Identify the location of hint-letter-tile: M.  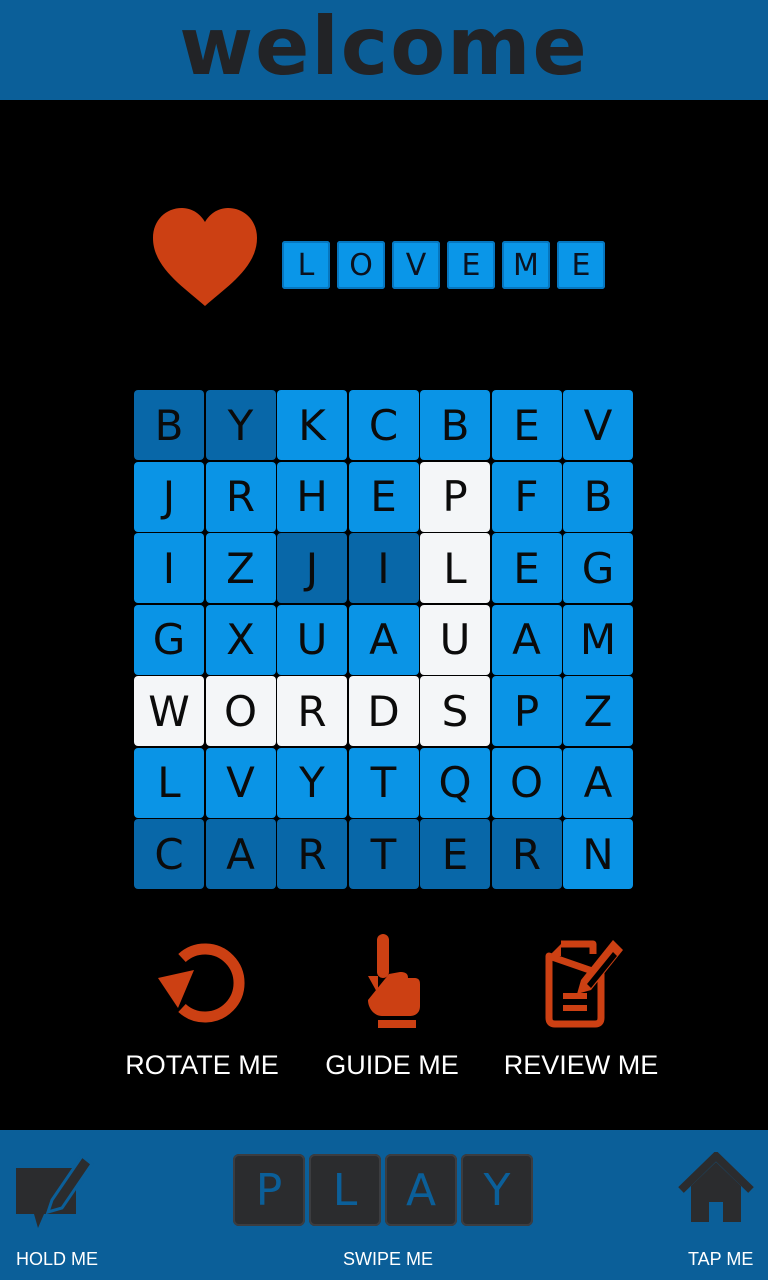
(526, 265).